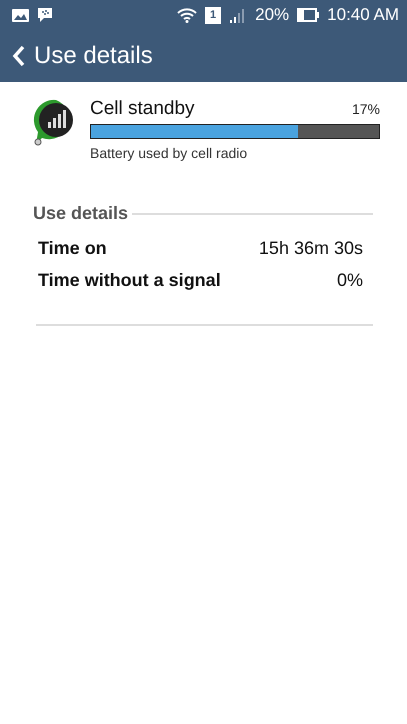 This screenshot has height=724, width=407. What do you see at coordinates (272, 15) in the screenshot?
I see `battery-percent: 20%` at bounding box center [272, 15].